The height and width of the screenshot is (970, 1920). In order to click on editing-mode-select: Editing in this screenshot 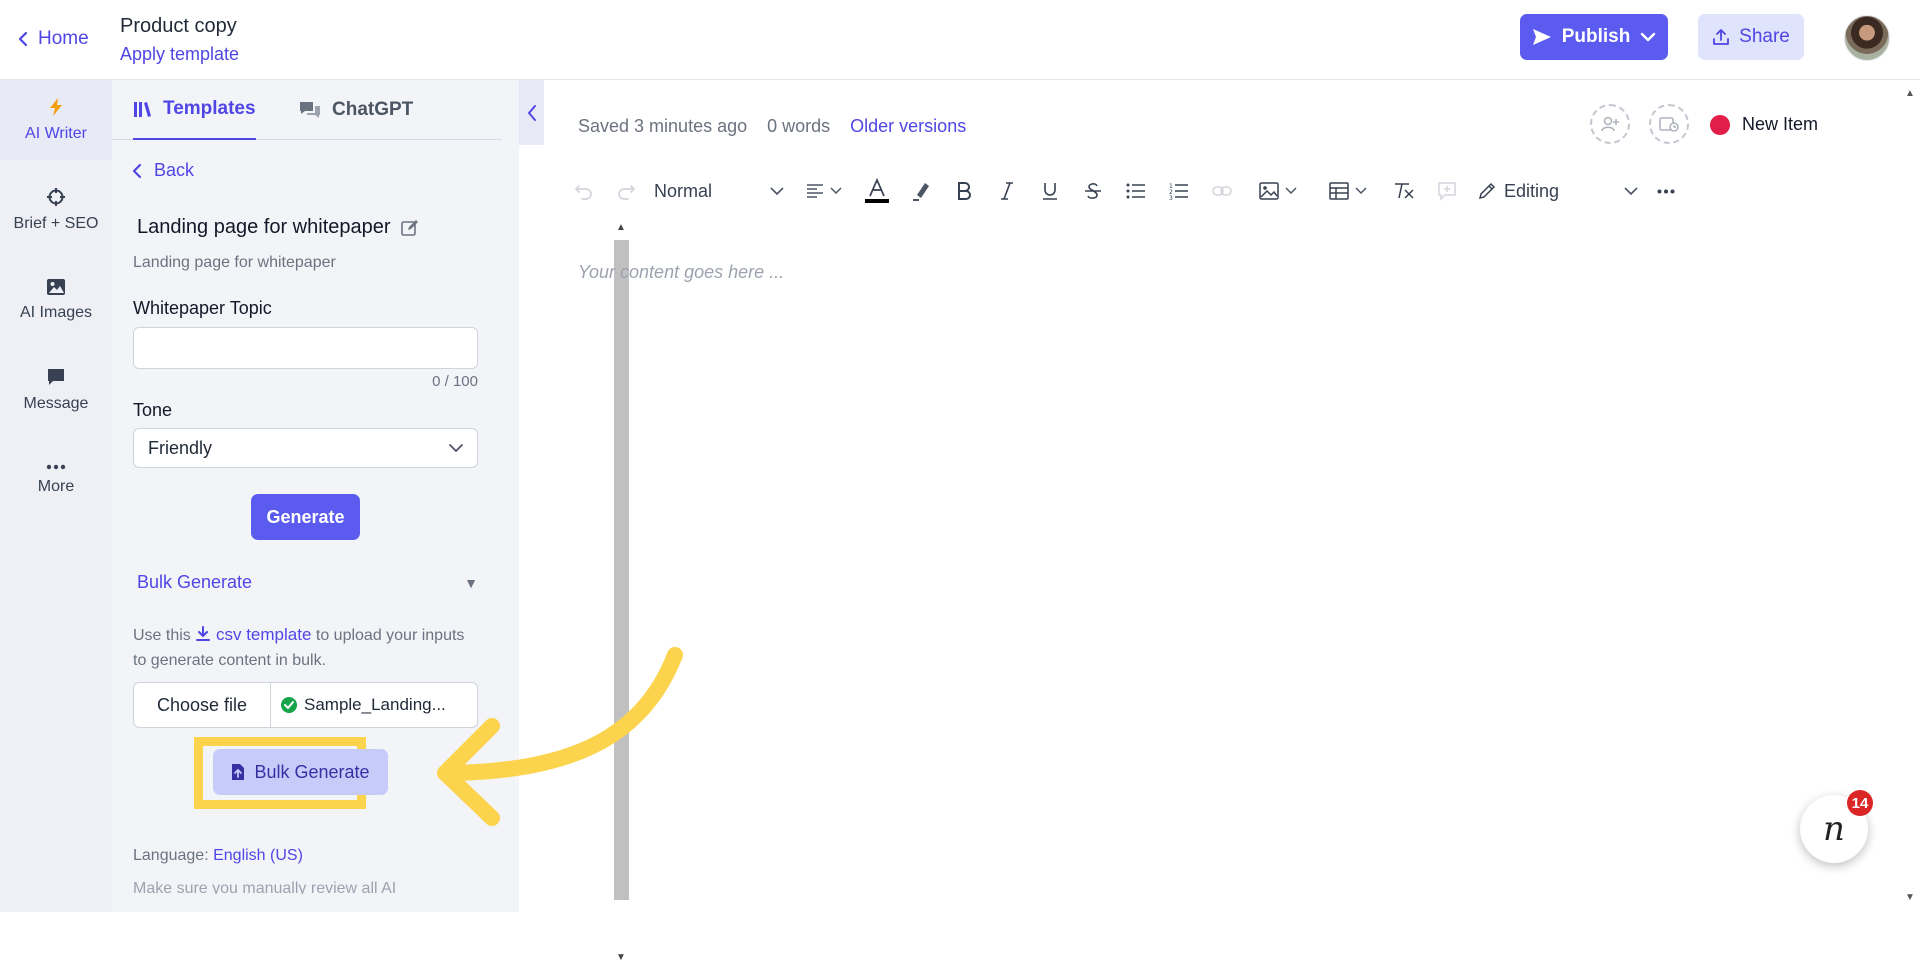, I will do `click(1558, 191)`.